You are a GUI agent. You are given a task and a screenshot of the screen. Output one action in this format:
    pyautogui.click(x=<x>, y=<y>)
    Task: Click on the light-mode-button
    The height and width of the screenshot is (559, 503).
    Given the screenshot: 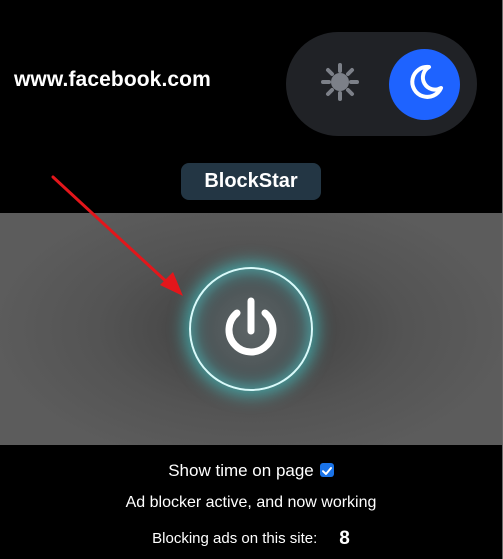 What is the action you would take?
    pyautogui.click(x=340, y=84)
    